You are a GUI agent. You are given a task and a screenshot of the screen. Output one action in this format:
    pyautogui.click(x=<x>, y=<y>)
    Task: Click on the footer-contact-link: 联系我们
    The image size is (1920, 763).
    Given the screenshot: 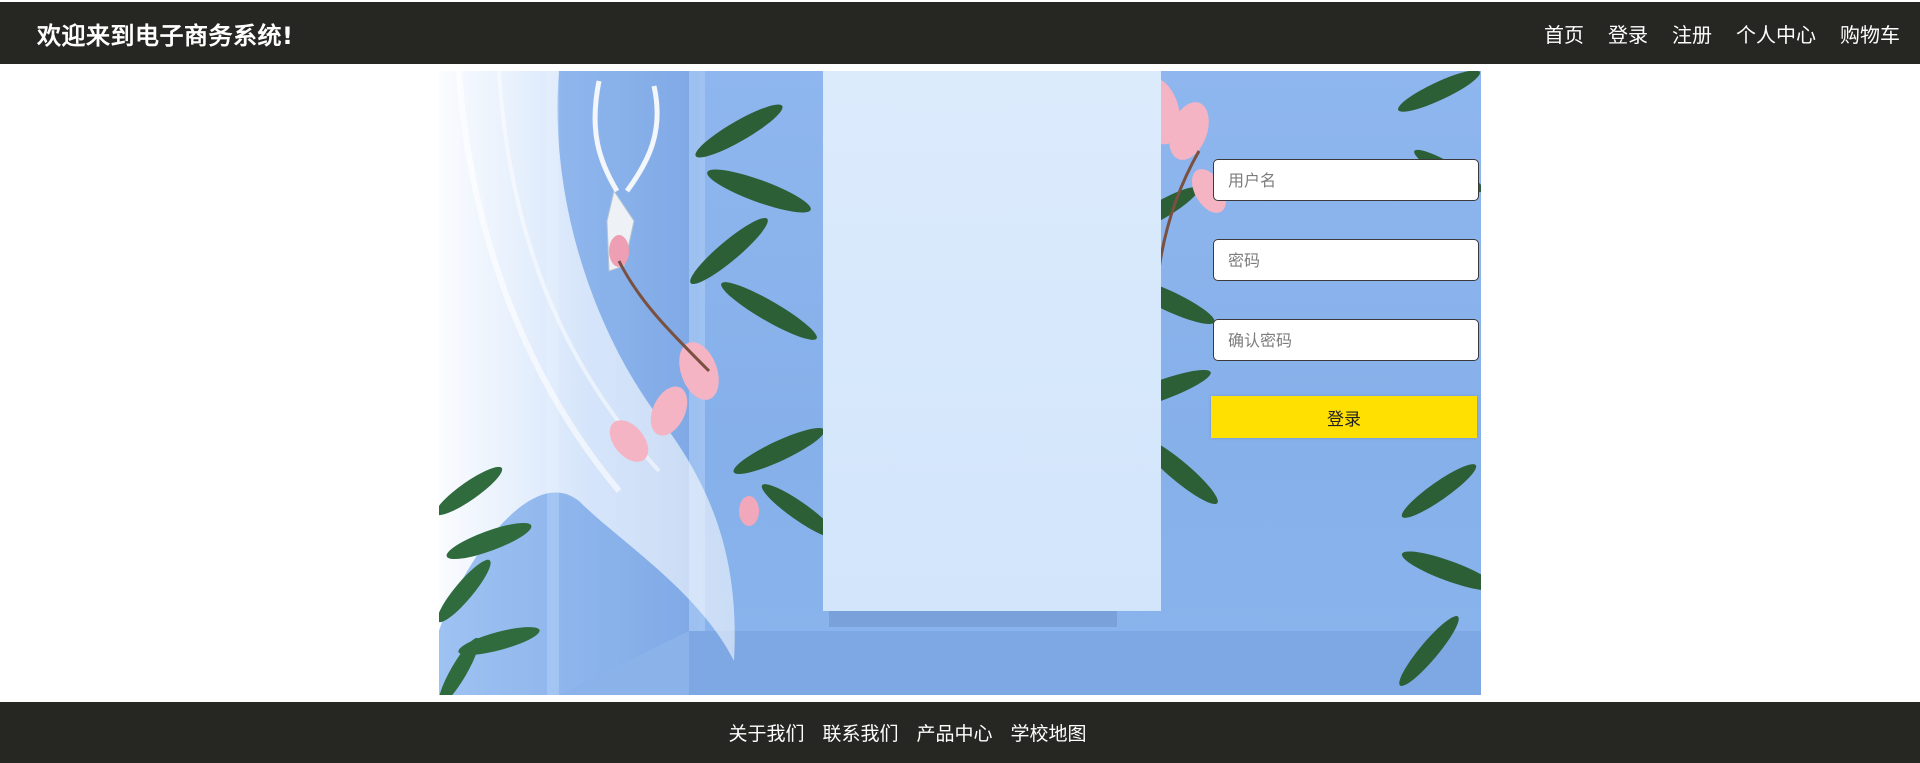 What is the action you would take?
    pyautogui.click(x=860, y=732)
    